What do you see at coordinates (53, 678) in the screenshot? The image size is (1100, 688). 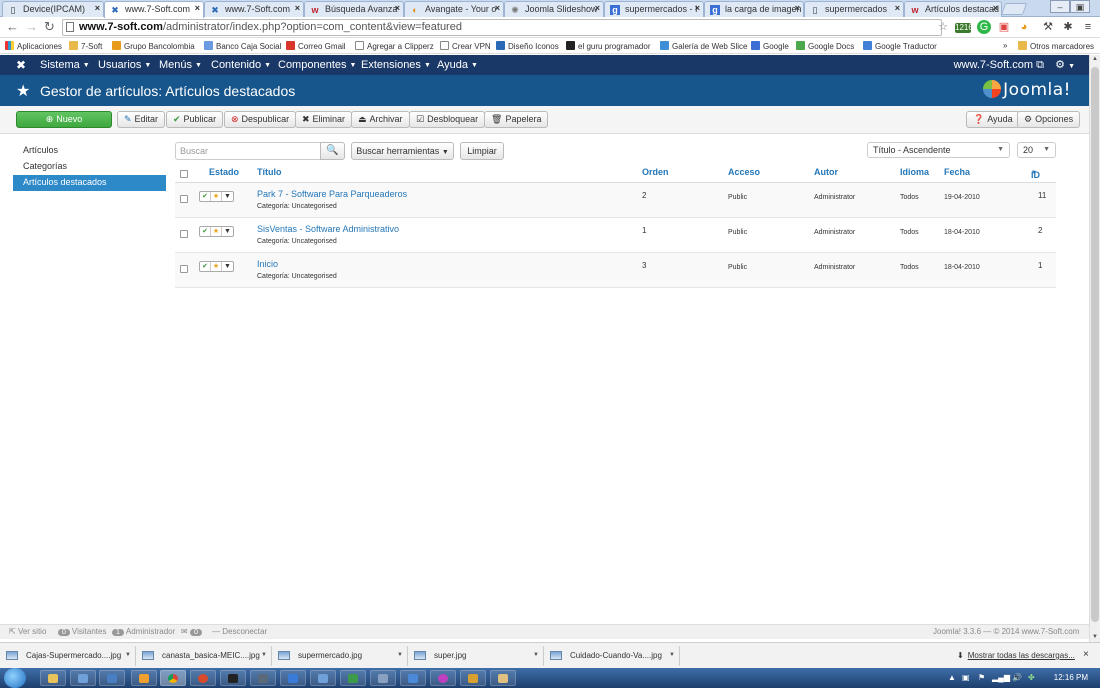 I see `taskbar-explorer` at bounding box center [53, 678].